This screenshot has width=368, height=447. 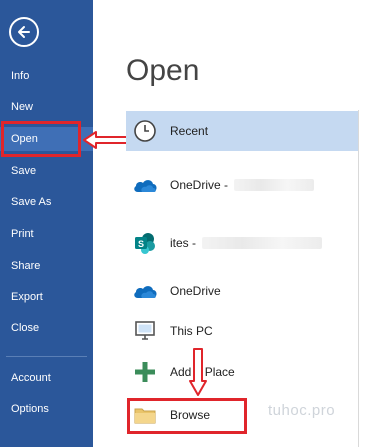 I want to click on location-label: ites -, so click(x=183, y=242).